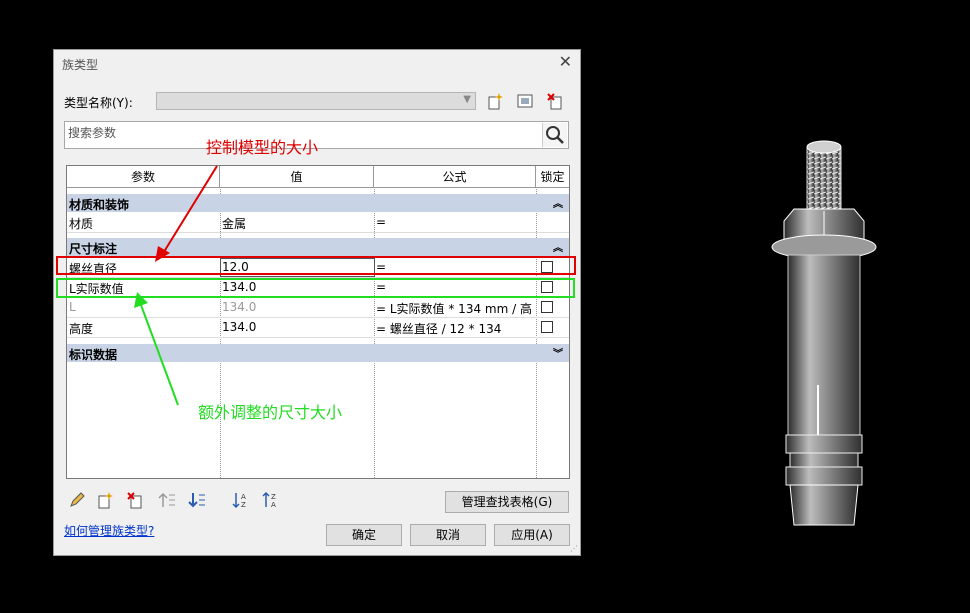  I want to click on bolt-sleeve, so click(824, 345).